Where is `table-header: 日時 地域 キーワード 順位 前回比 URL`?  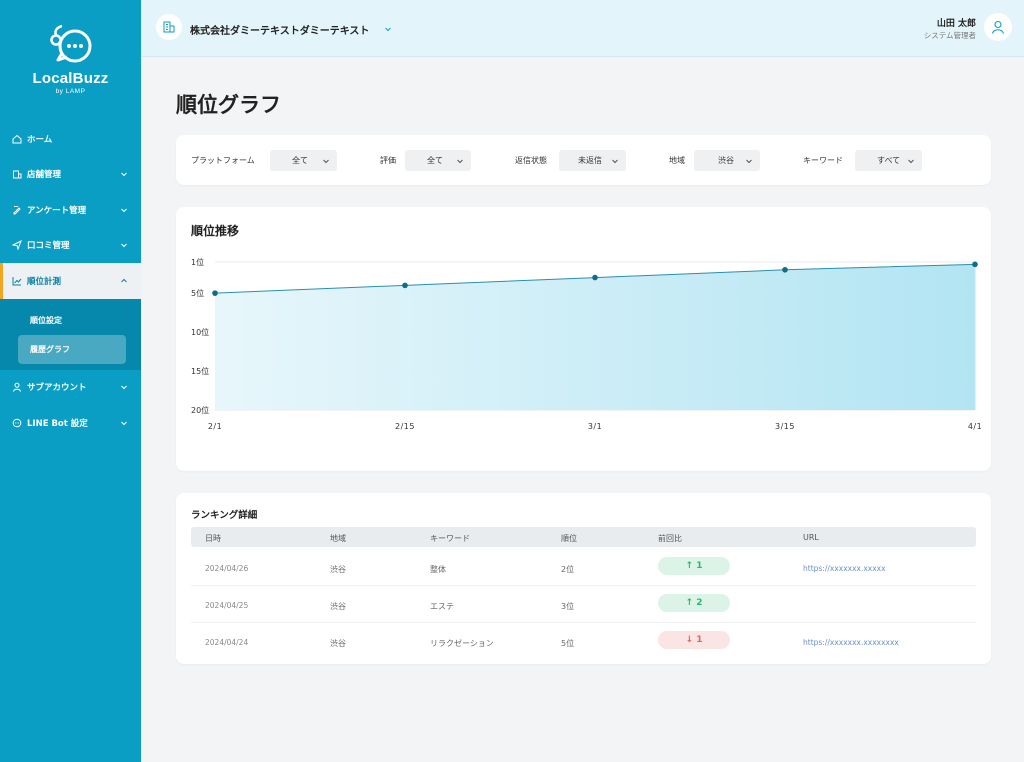
table-header: 日時 地域 キーワード 順位 前回比 URL is located at coordinates (583, 537).